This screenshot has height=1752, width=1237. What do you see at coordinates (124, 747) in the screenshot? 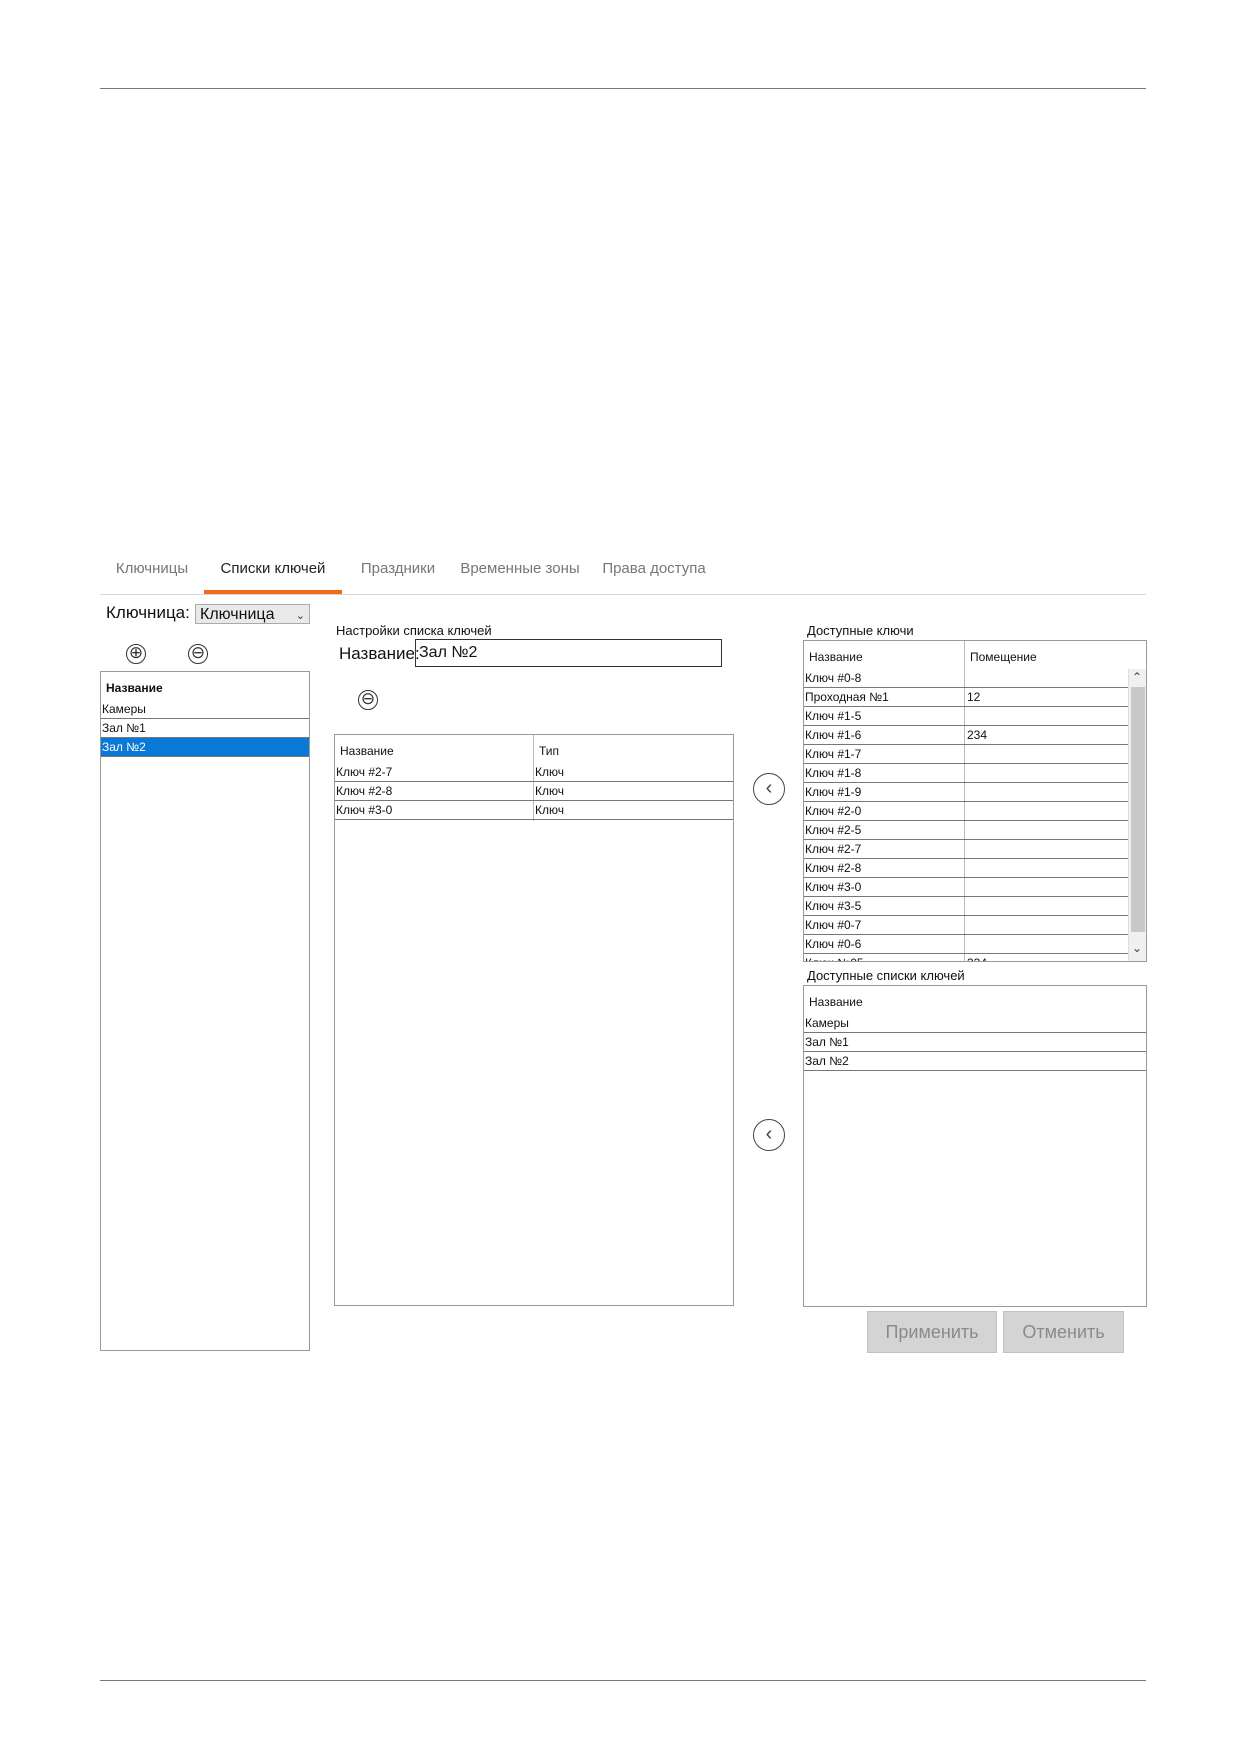
I see `list-item-label: Зал №2` at bounding box center [124, 747].